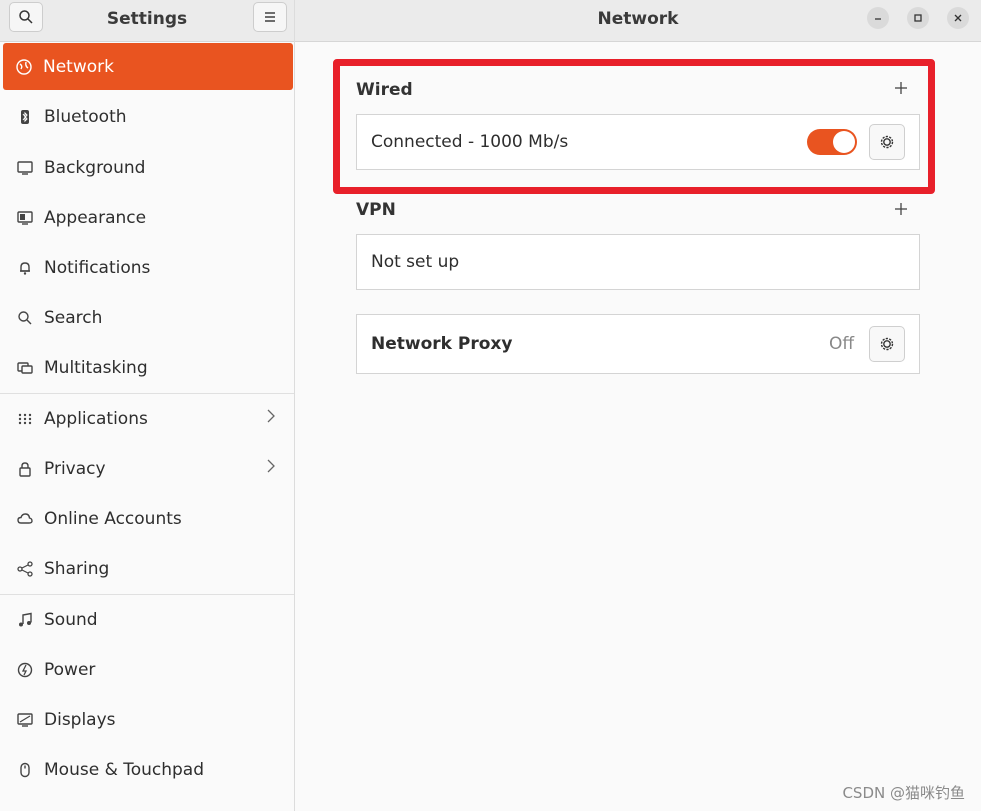  I want to click on sidebar-item-online-accounts: Online Accounts, so click(148, 518).